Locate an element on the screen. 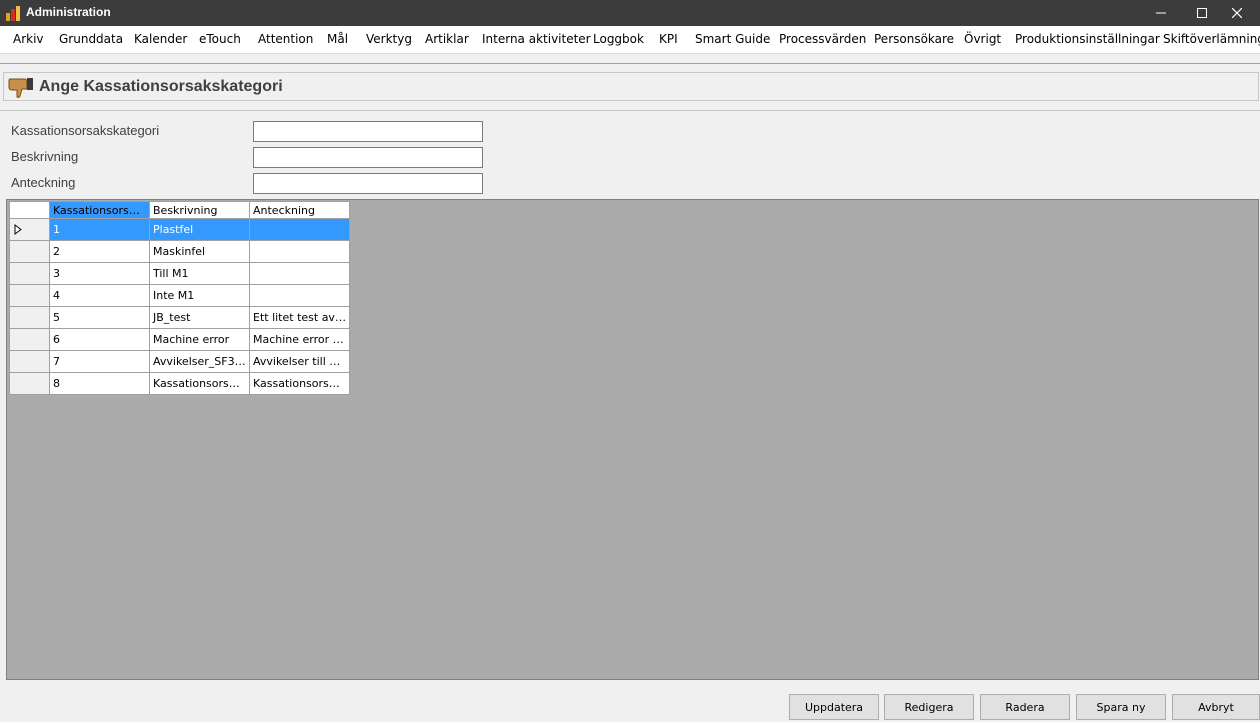 This screenshot has width=1260, height=722. menu-arkiv: Arkiv is located at coordinates (28, 39).